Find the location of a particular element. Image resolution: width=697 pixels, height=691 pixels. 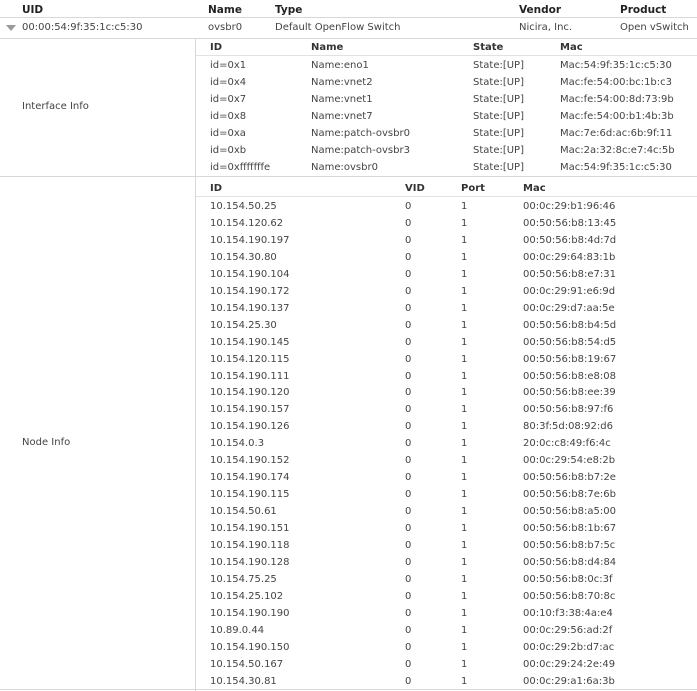

interface-row-mac: Mac:7e:6d:ac:6b:9f:11 is located at coordinates (616, 133).